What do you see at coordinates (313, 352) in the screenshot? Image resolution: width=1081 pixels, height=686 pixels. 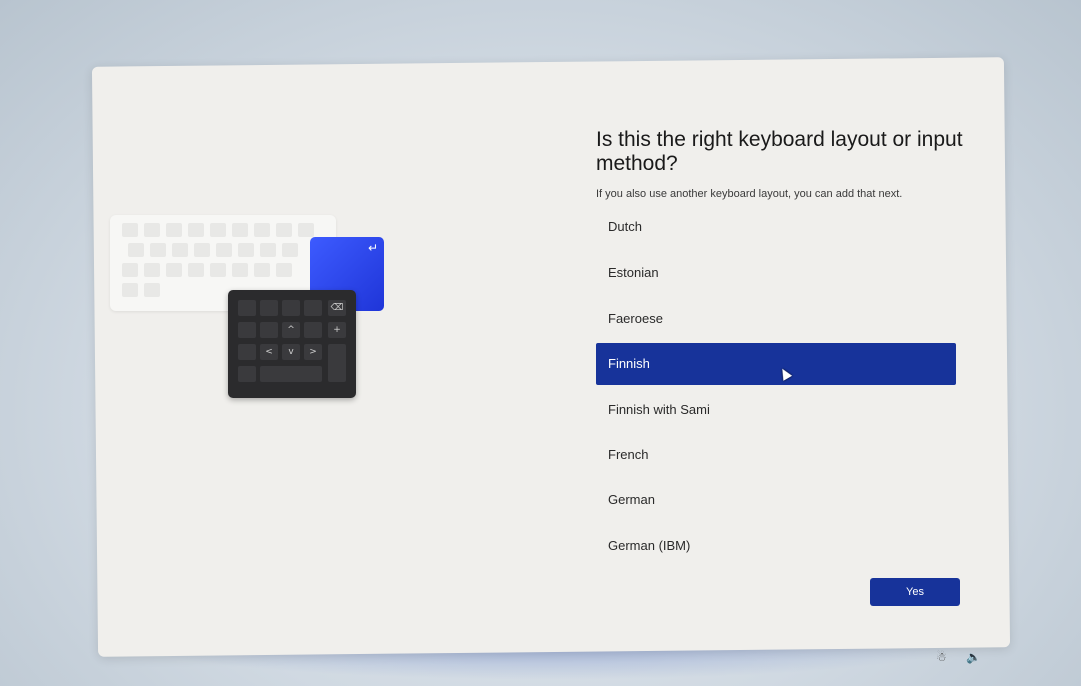 I see `right-arrow-icon: >` at bounding box center [313, 352].